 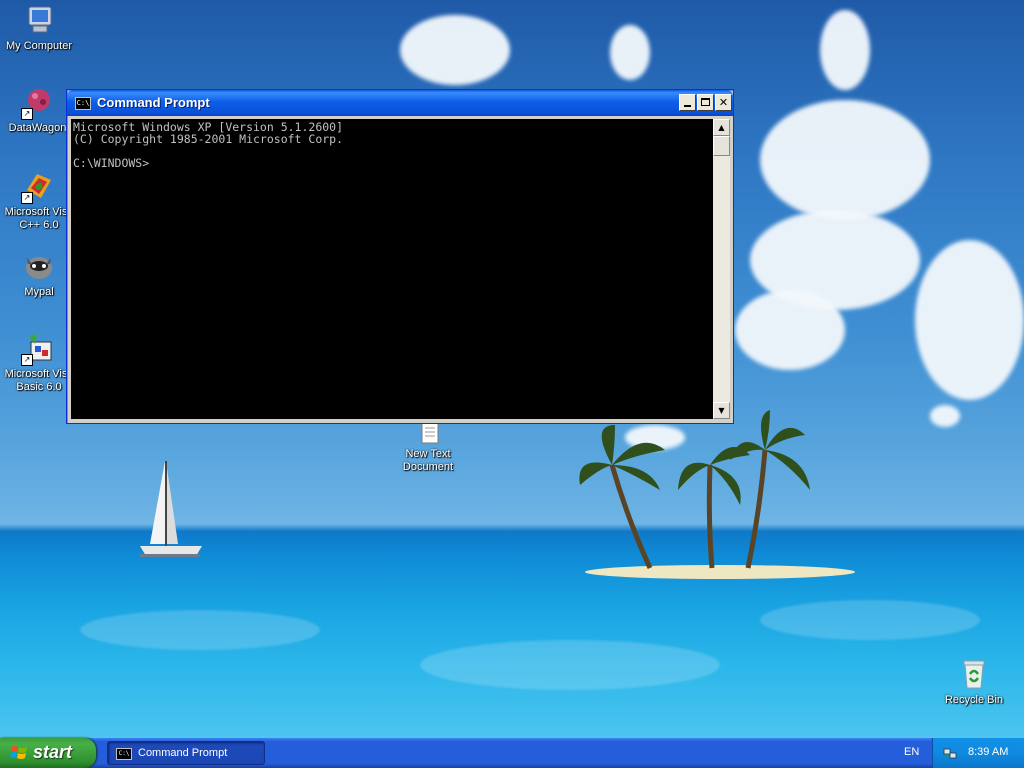 I want to click on scroll-up-button: ▲, so click(x=721, y=127).